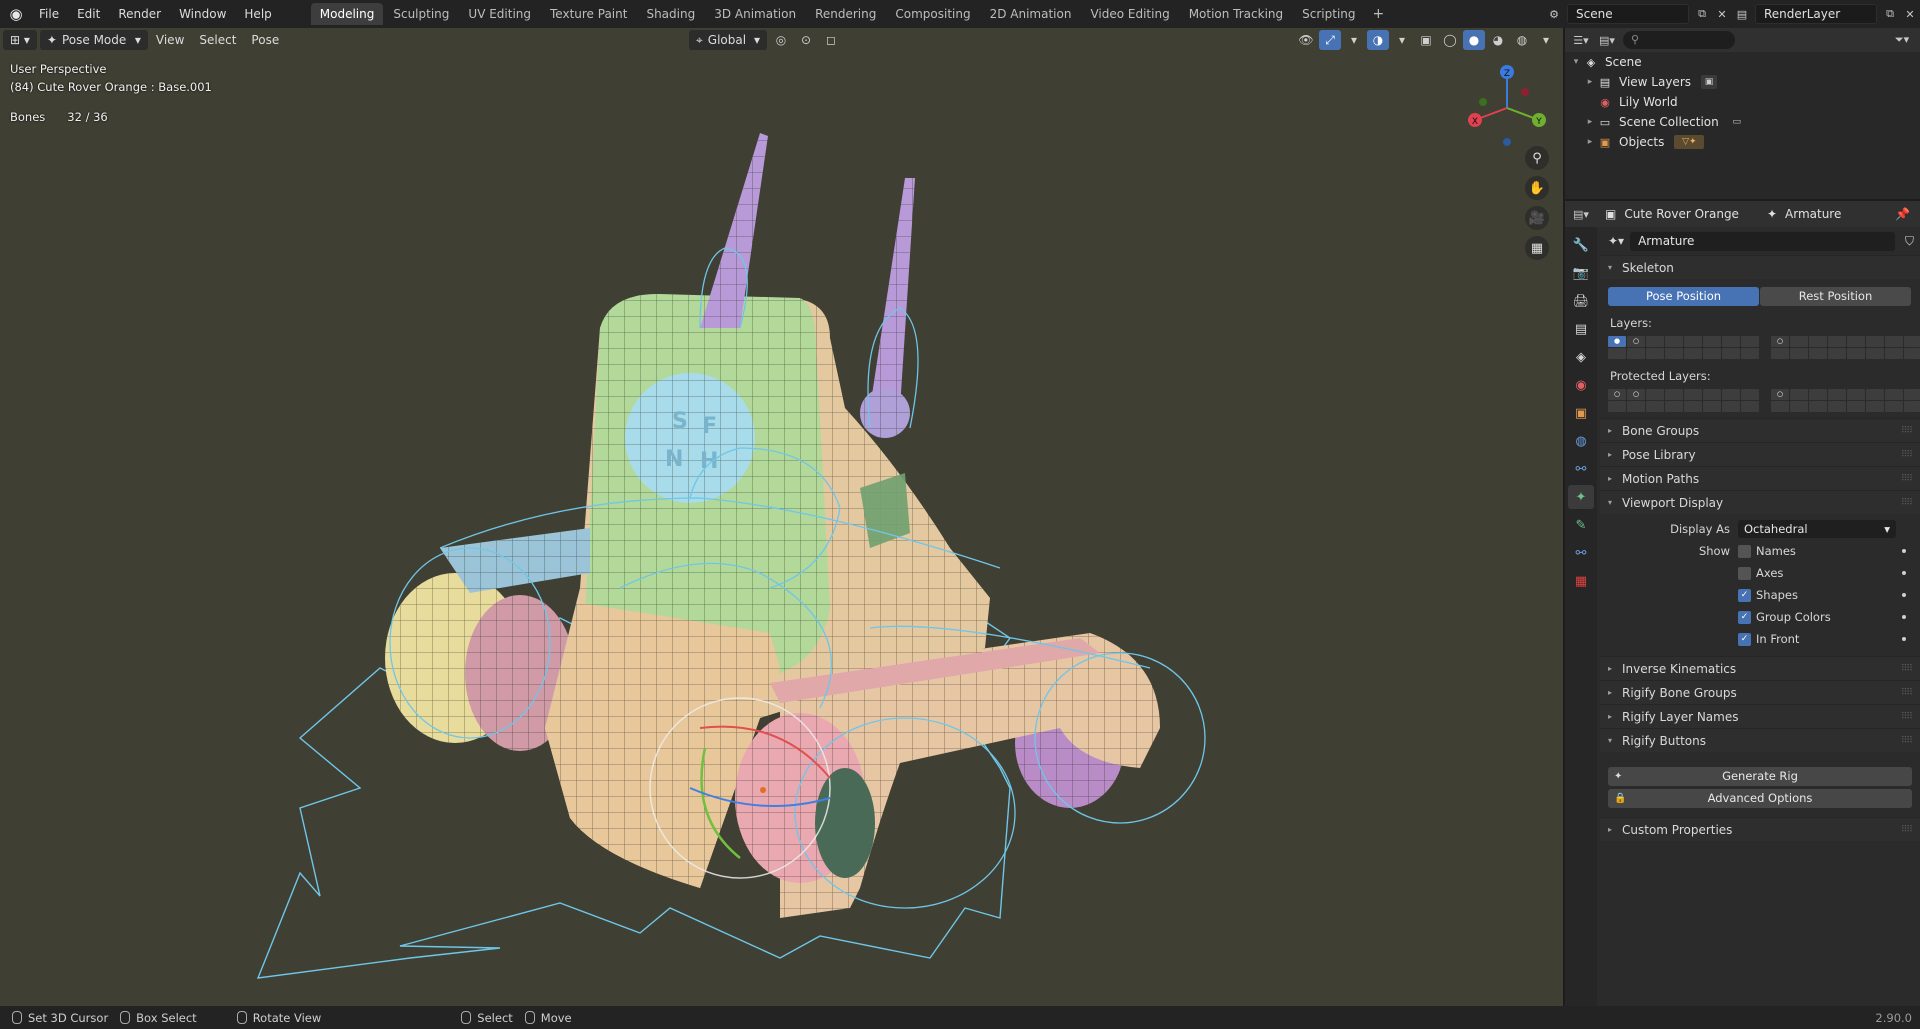 The image size is (1920, 1029). Describe the element at coordinates (1902, 214) in the screenshot. I see `pin-icon: 📌` at that location.